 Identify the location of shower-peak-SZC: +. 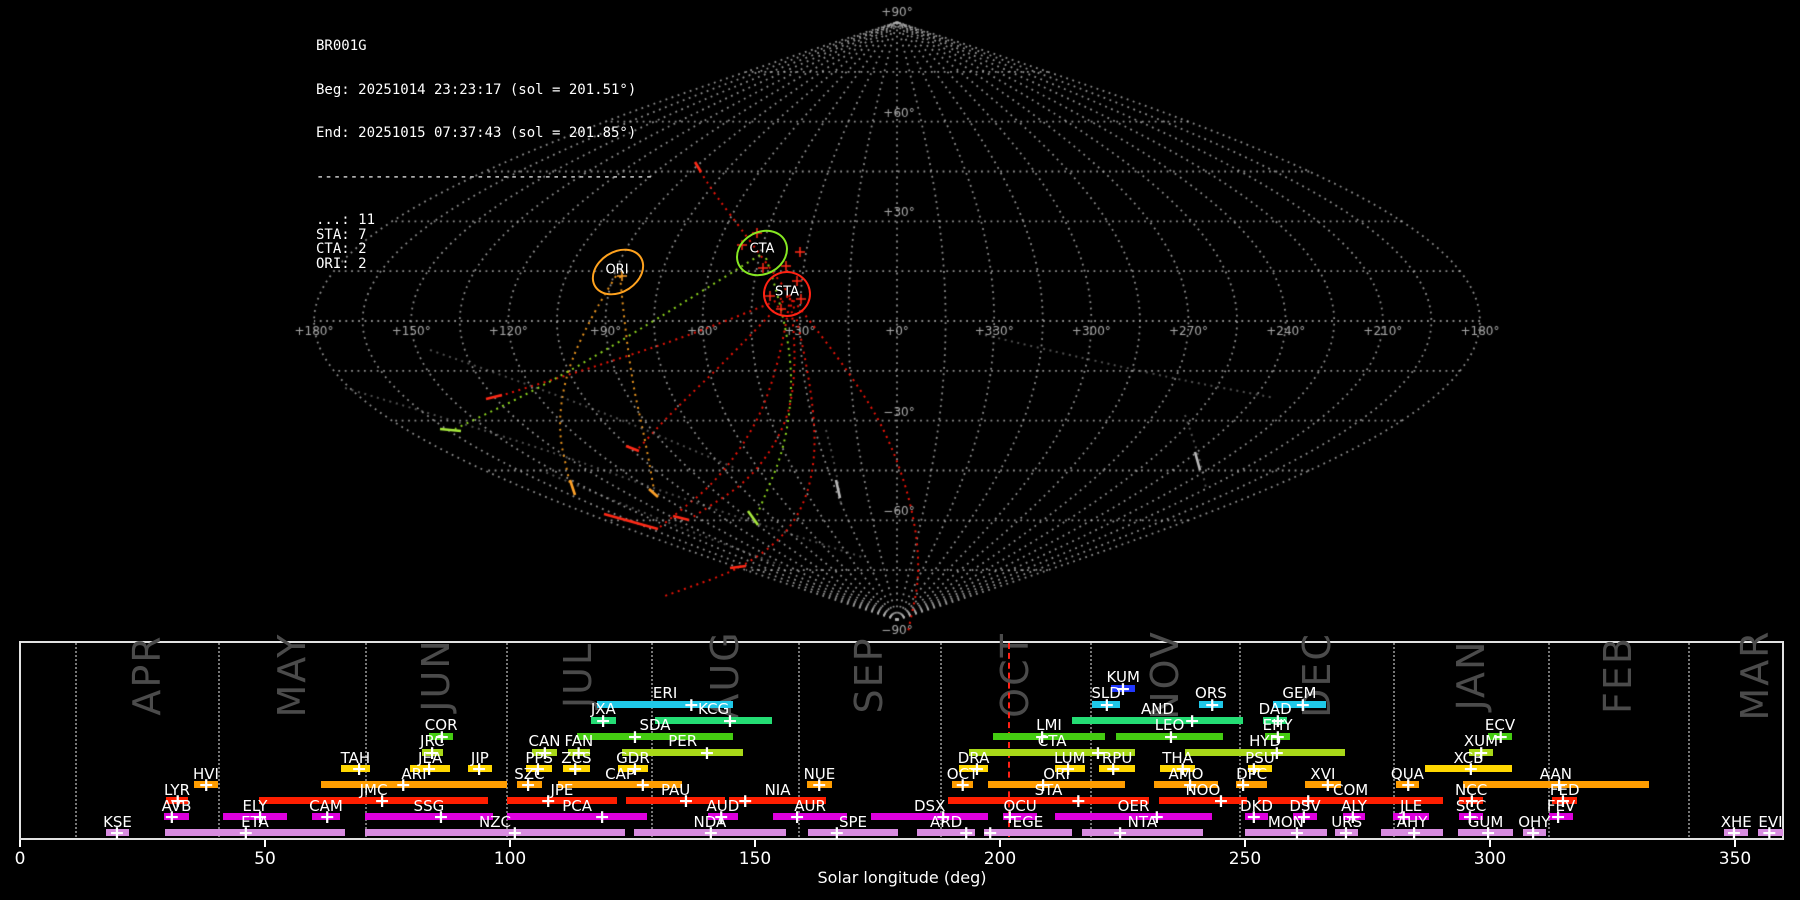
(528, 785).